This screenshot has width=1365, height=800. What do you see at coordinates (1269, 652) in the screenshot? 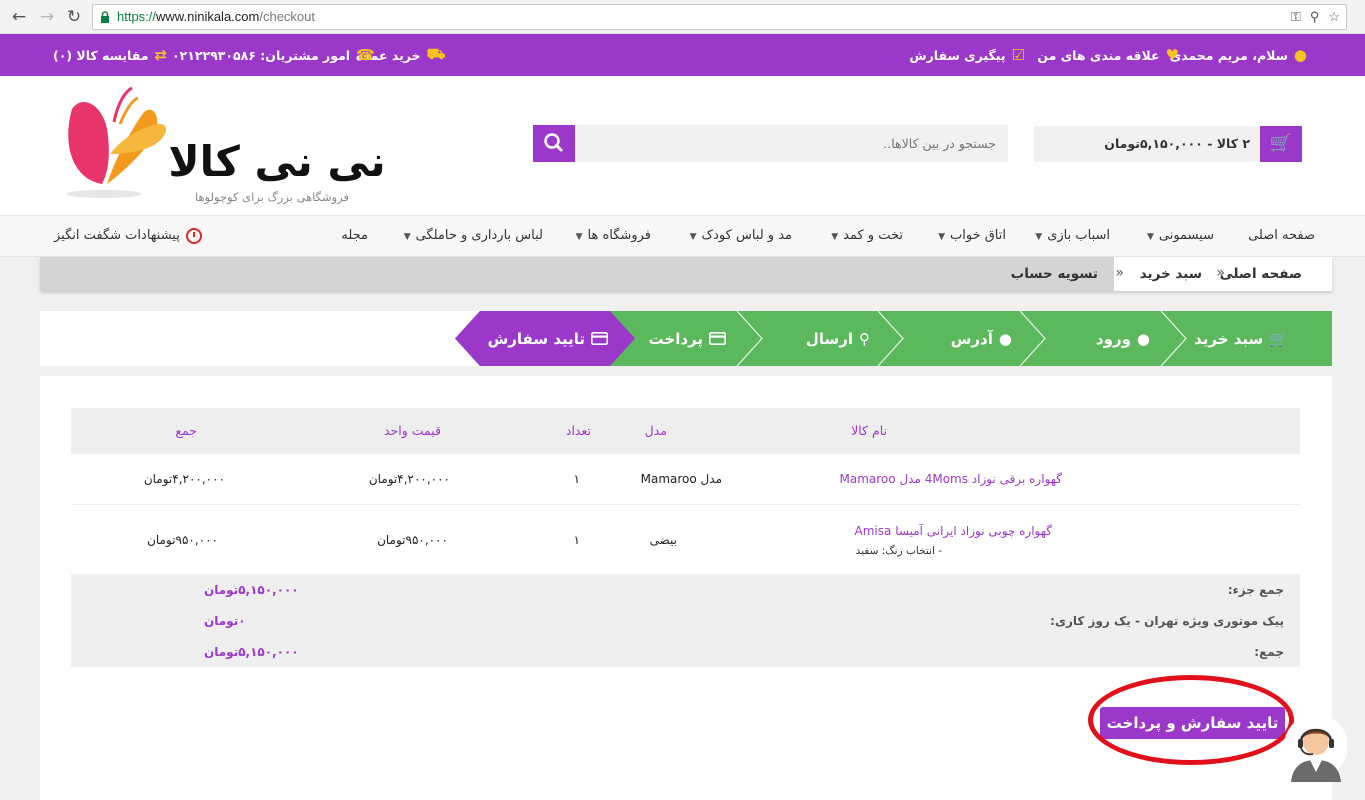
I see `grand-total-label: جمع:` at bounding box center [1269, 652].